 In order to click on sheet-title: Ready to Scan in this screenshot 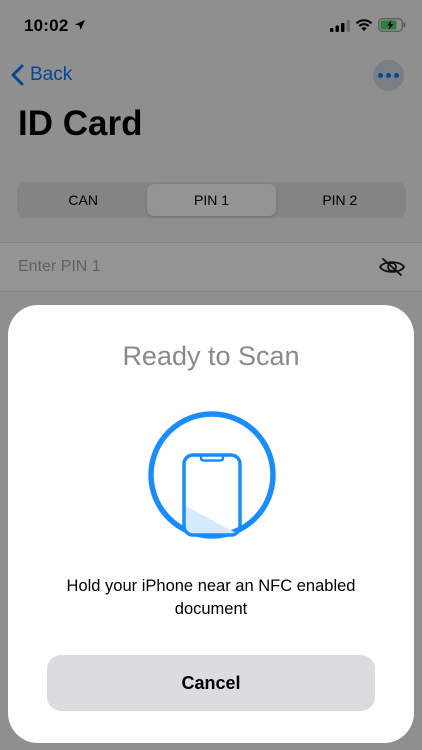, I will do `click(211, 356)`.